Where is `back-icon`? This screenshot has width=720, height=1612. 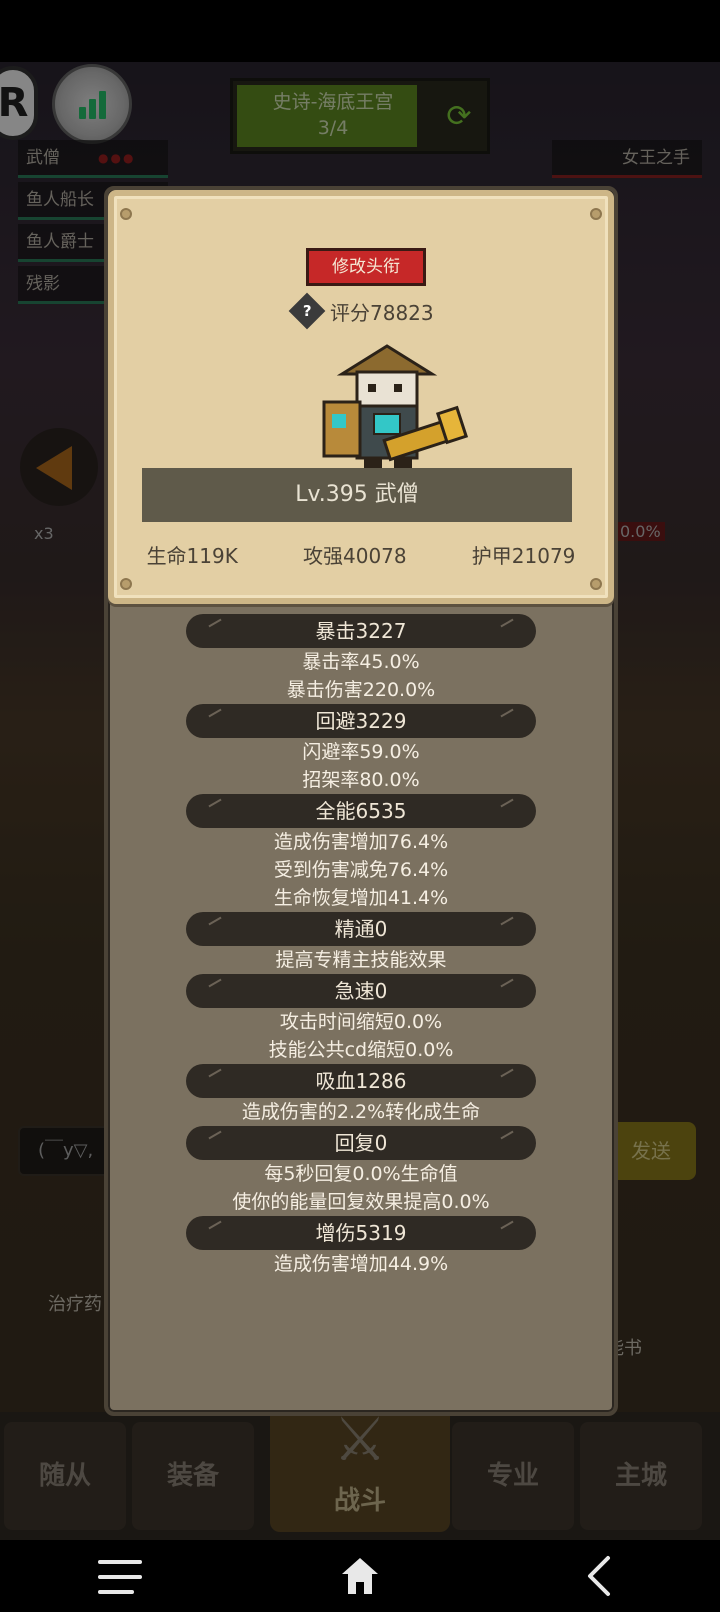
back-icon is located at coordinates (599, 1576).